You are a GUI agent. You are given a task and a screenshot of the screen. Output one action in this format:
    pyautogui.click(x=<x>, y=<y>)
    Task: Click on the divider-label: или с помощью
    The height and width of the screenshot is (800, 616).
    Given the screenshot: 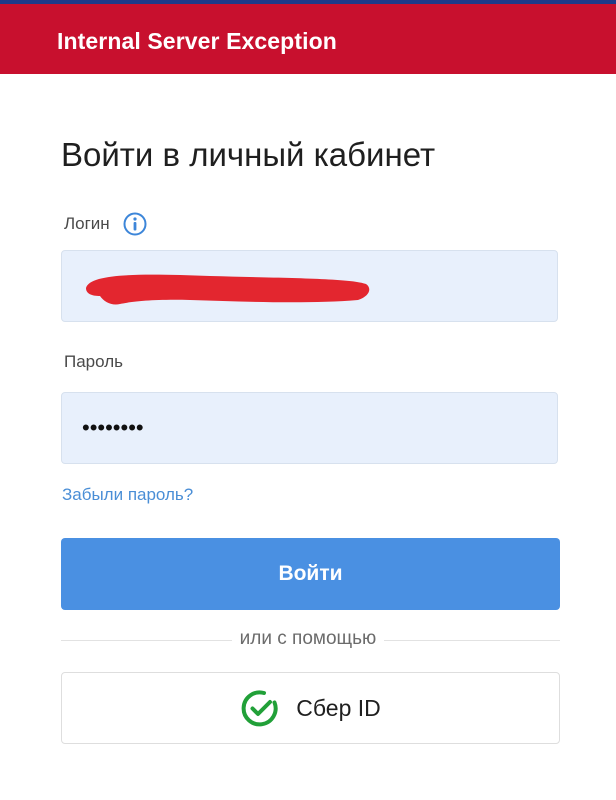 What is the action you would take?
    pyautogui.click(x=308, y=638)
    